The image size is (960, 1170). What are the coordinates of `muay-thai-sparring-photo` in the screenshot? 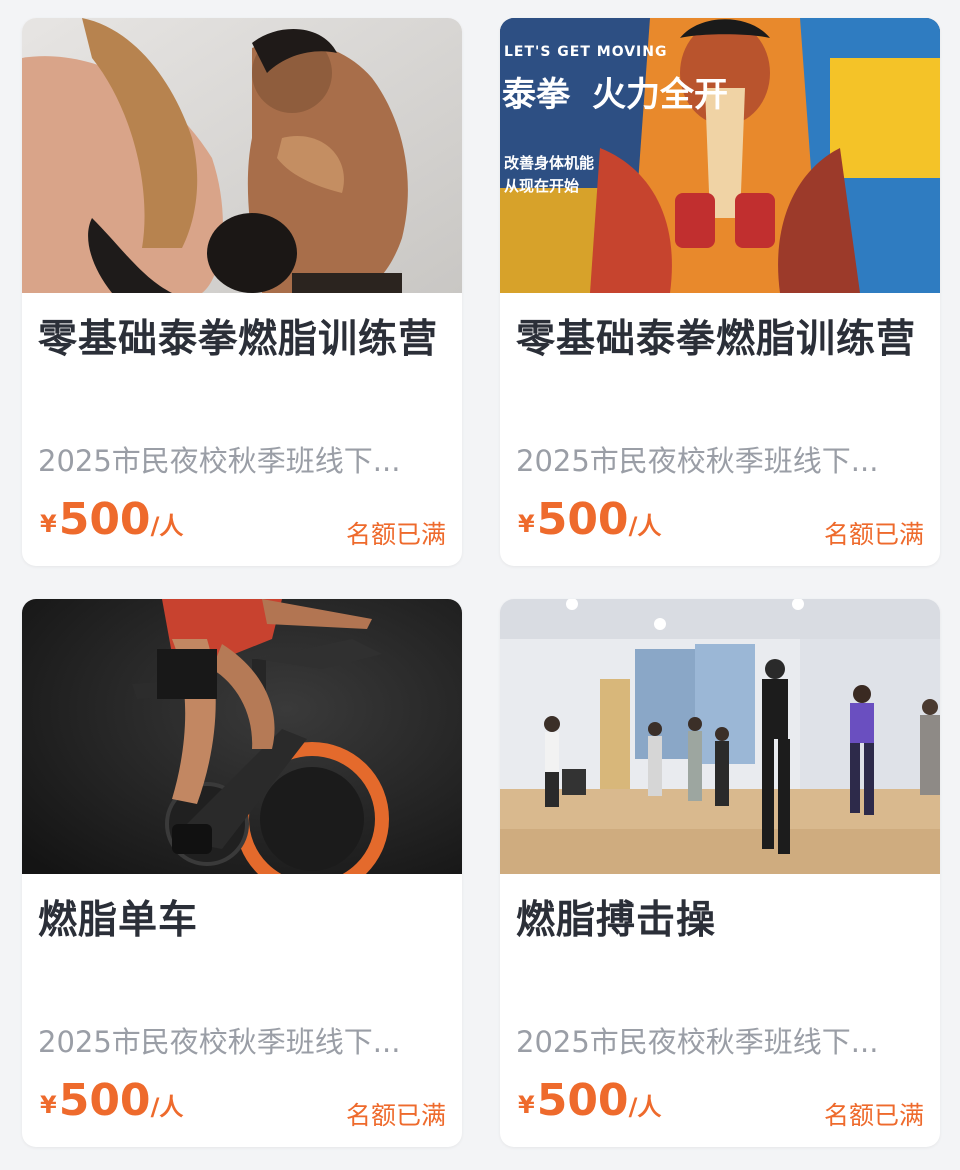 It's located at (242, 155).